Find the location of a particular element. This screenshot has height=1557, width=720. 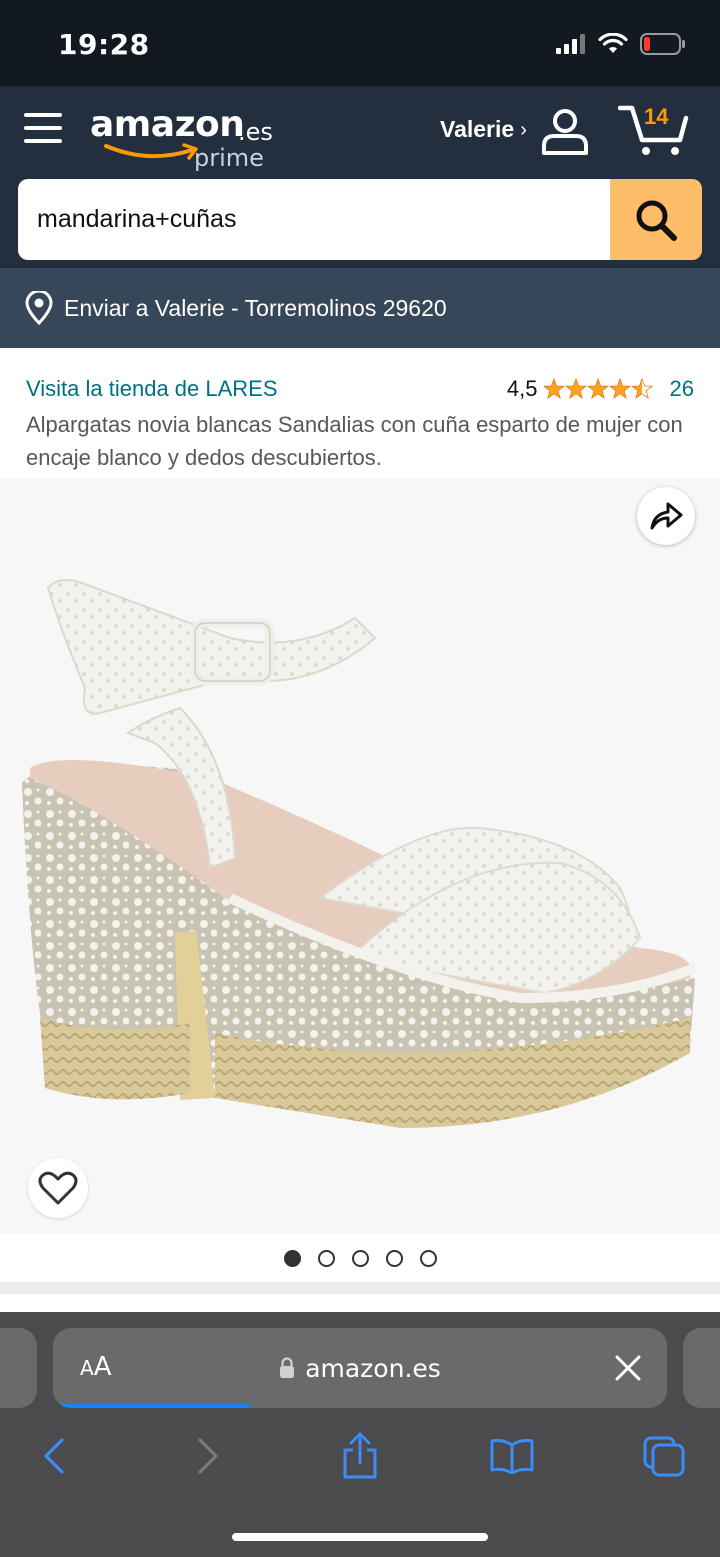

status-bar: 19:28 is located at coordinates (360, 43).